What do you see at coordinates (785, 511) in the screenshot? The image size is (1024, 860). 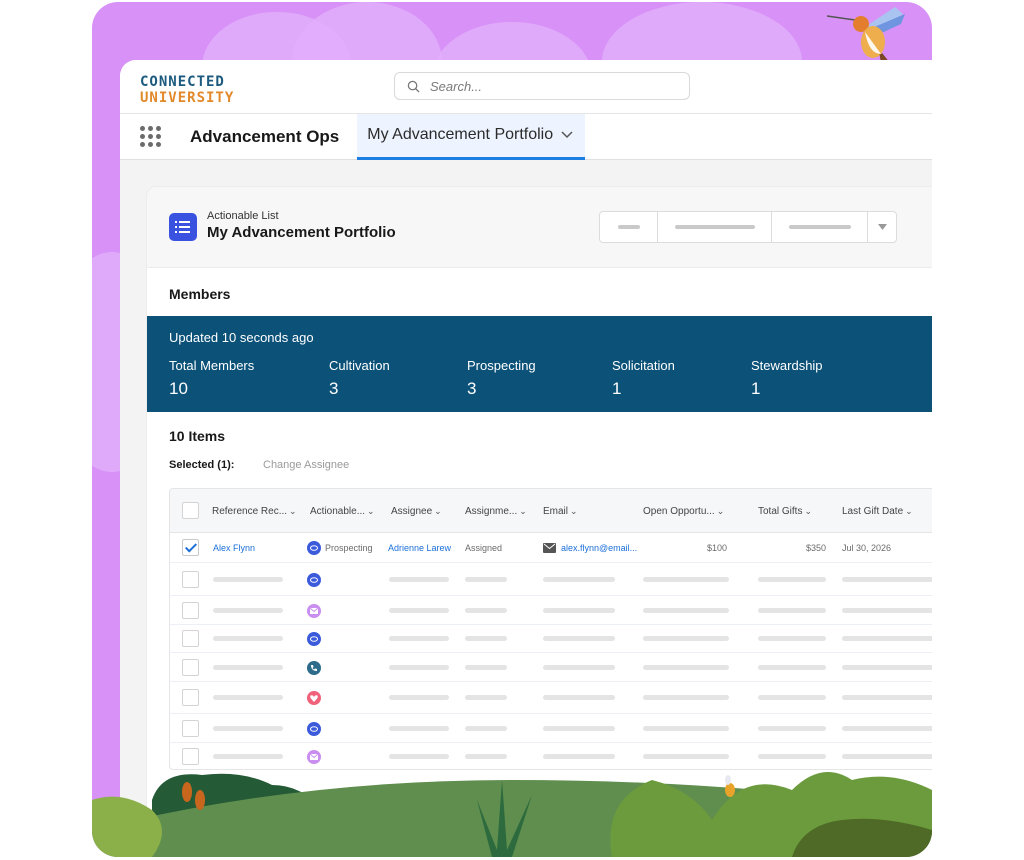 I see `column-header: Total Gifts ⌄` at bounding box center [785, 511].